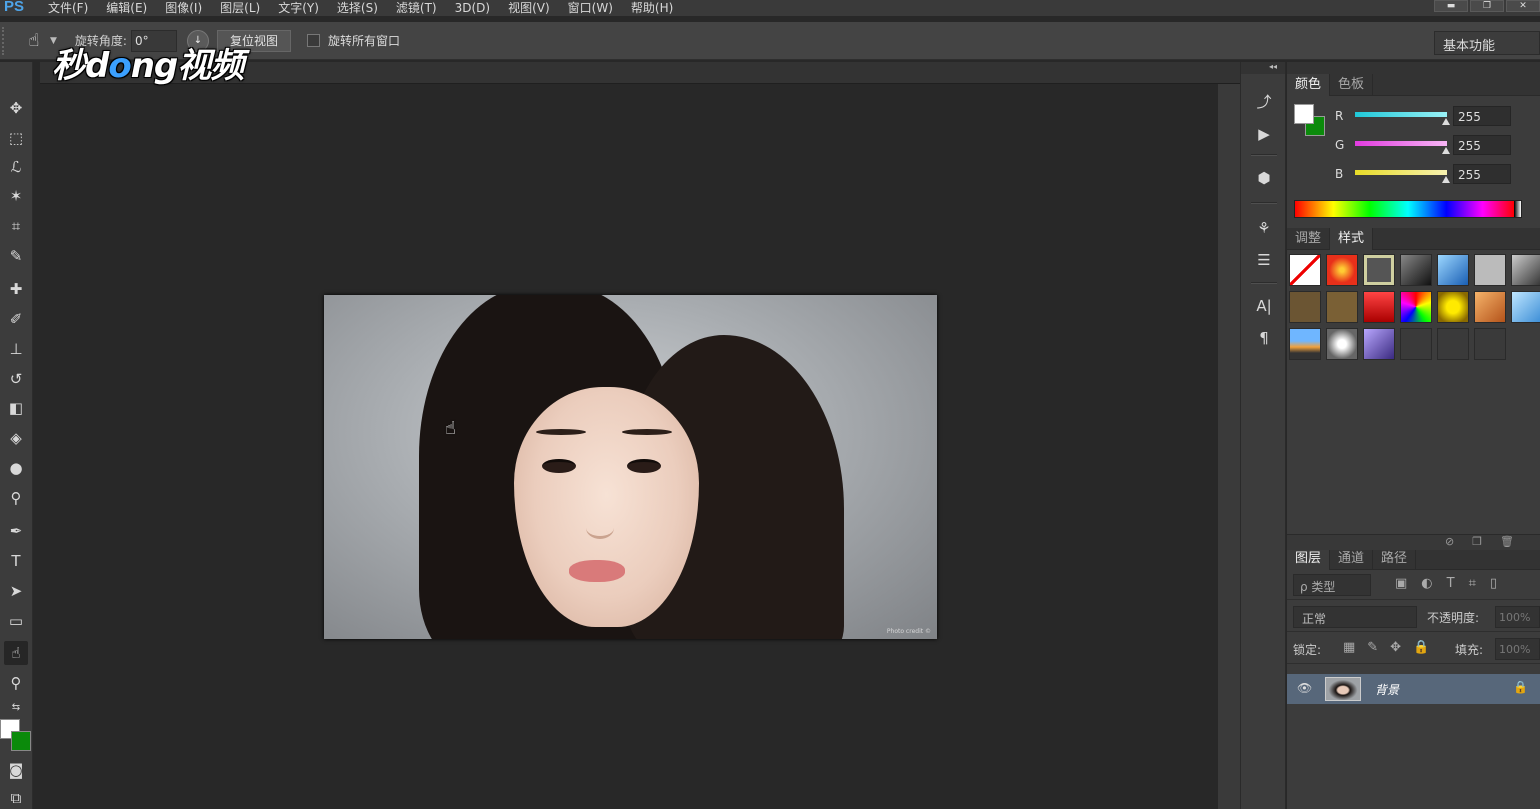 The image size is (1540, 809). I want to click on channel-value-input-r: 255, so click(1482, 116).